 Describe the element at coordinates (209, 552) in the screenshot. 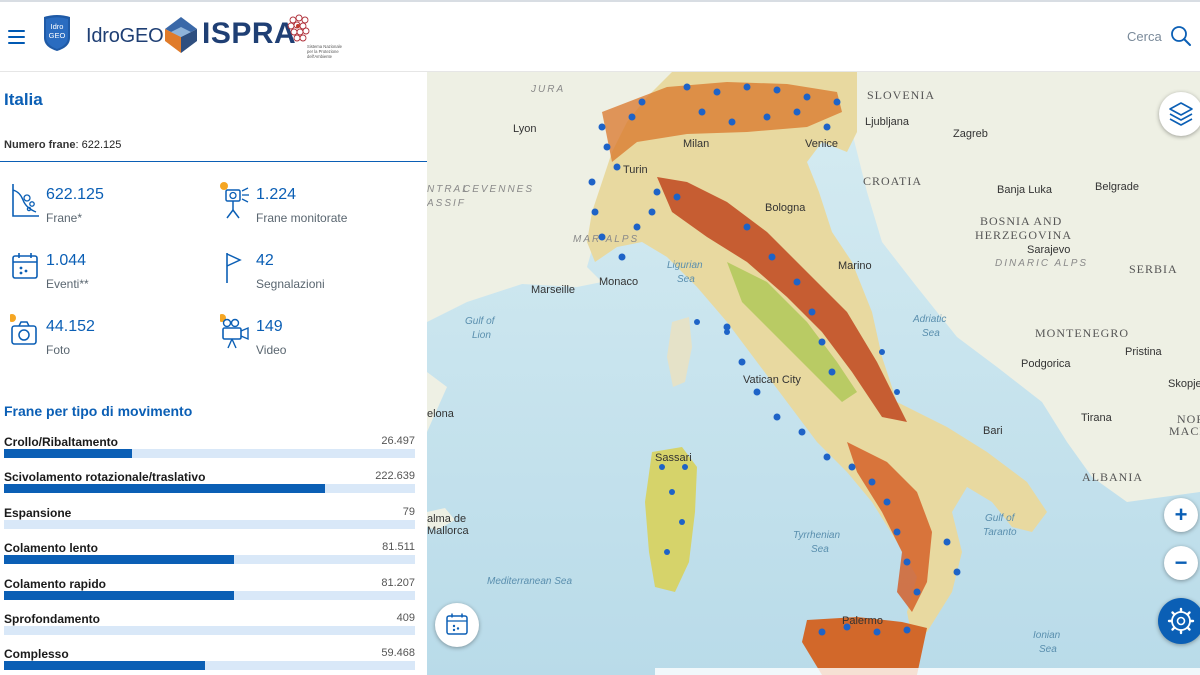

I see `movement-bar-colamento-lento: Colamento lento 81.511` at that location.